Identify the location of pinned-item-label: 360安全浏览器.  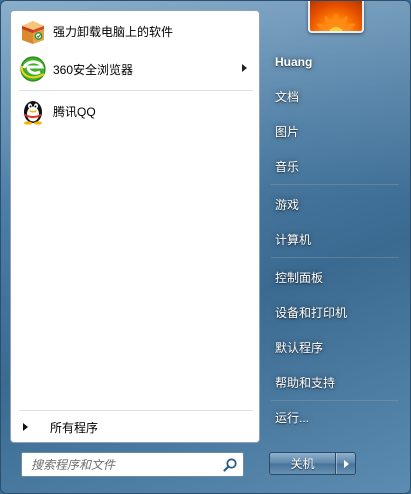
(93, 69).